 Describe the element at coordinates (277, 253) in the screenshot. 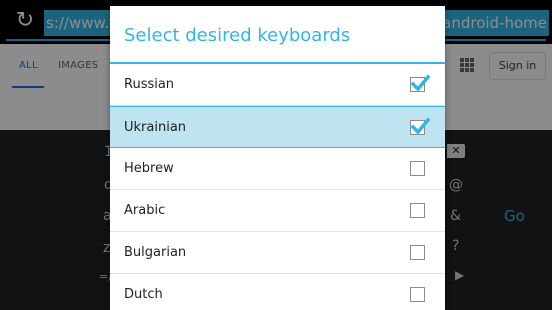

I see `list-item-bulgarian: Bulgarian` at that location.